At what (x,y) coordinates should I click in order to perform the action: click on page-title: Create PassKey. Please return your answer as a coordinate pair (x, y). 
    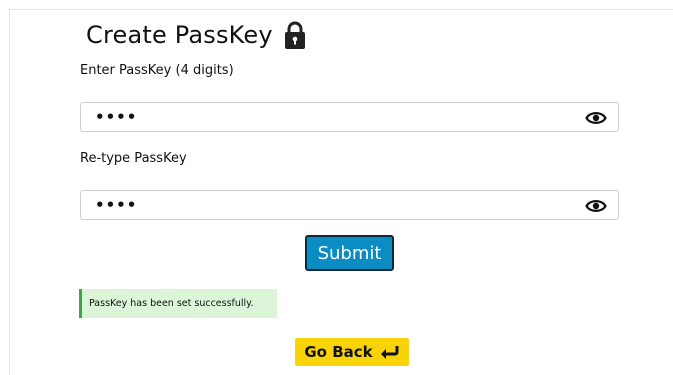
    Looking at the image, I should click on (179, 35).